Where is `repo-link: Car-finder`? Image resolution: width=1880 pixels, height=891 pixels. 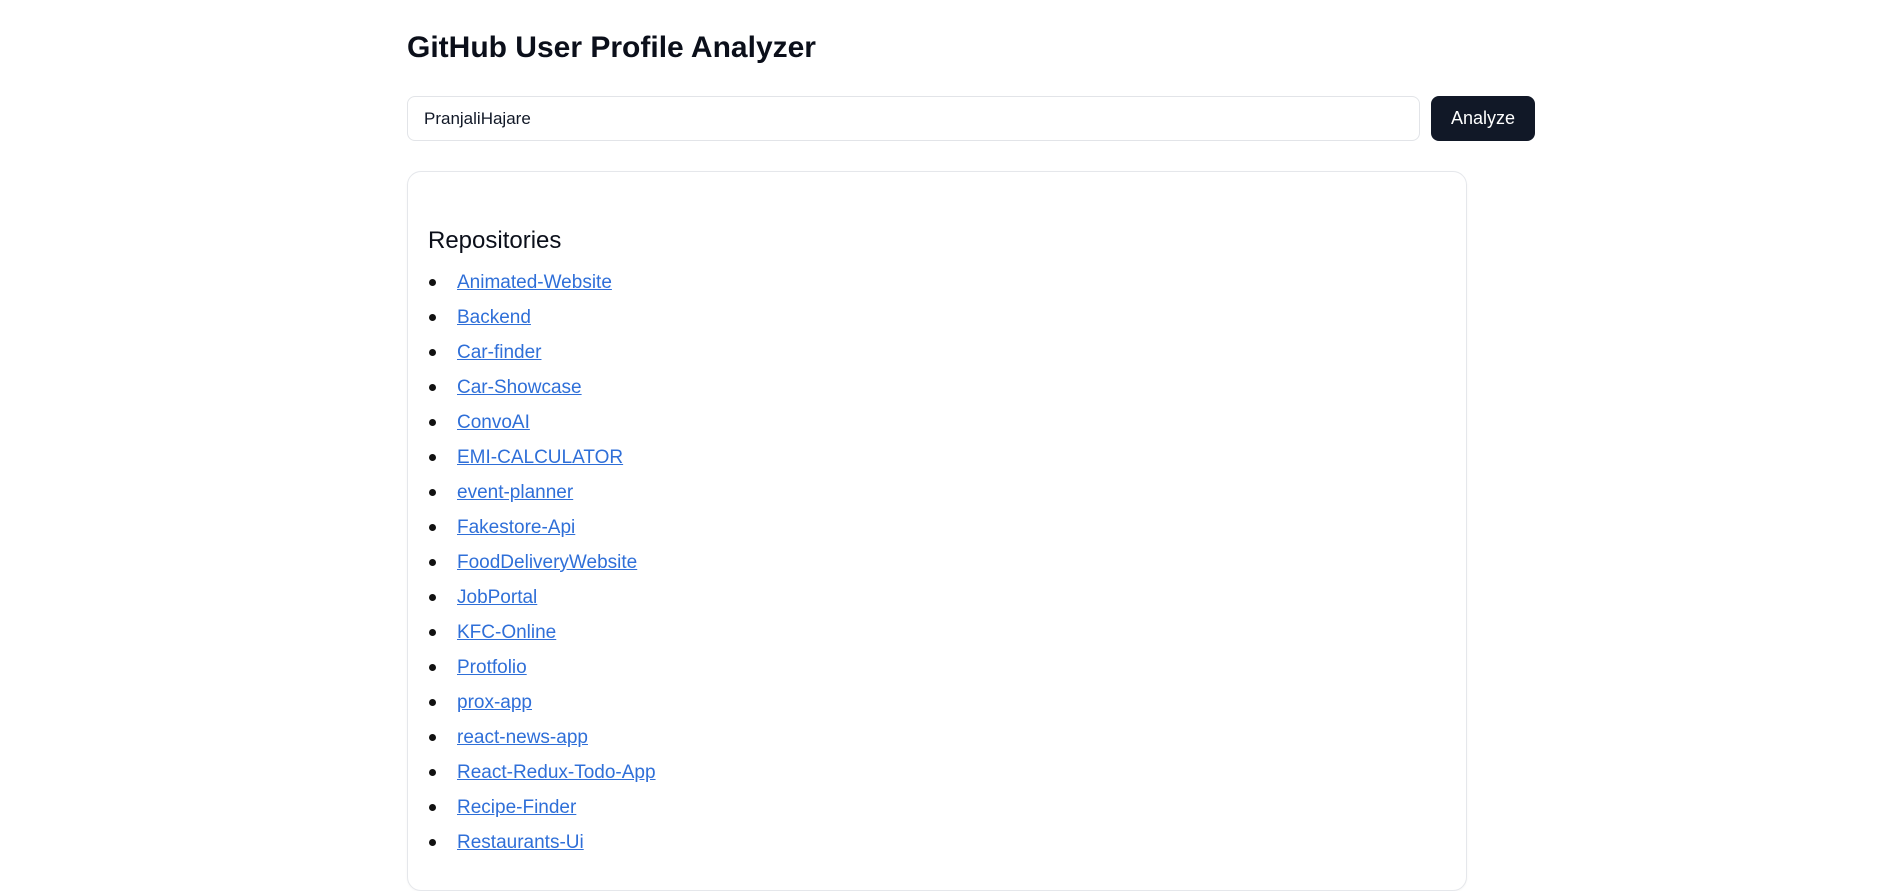 repo-link: Car-finder is located at coordinates (499, 353).